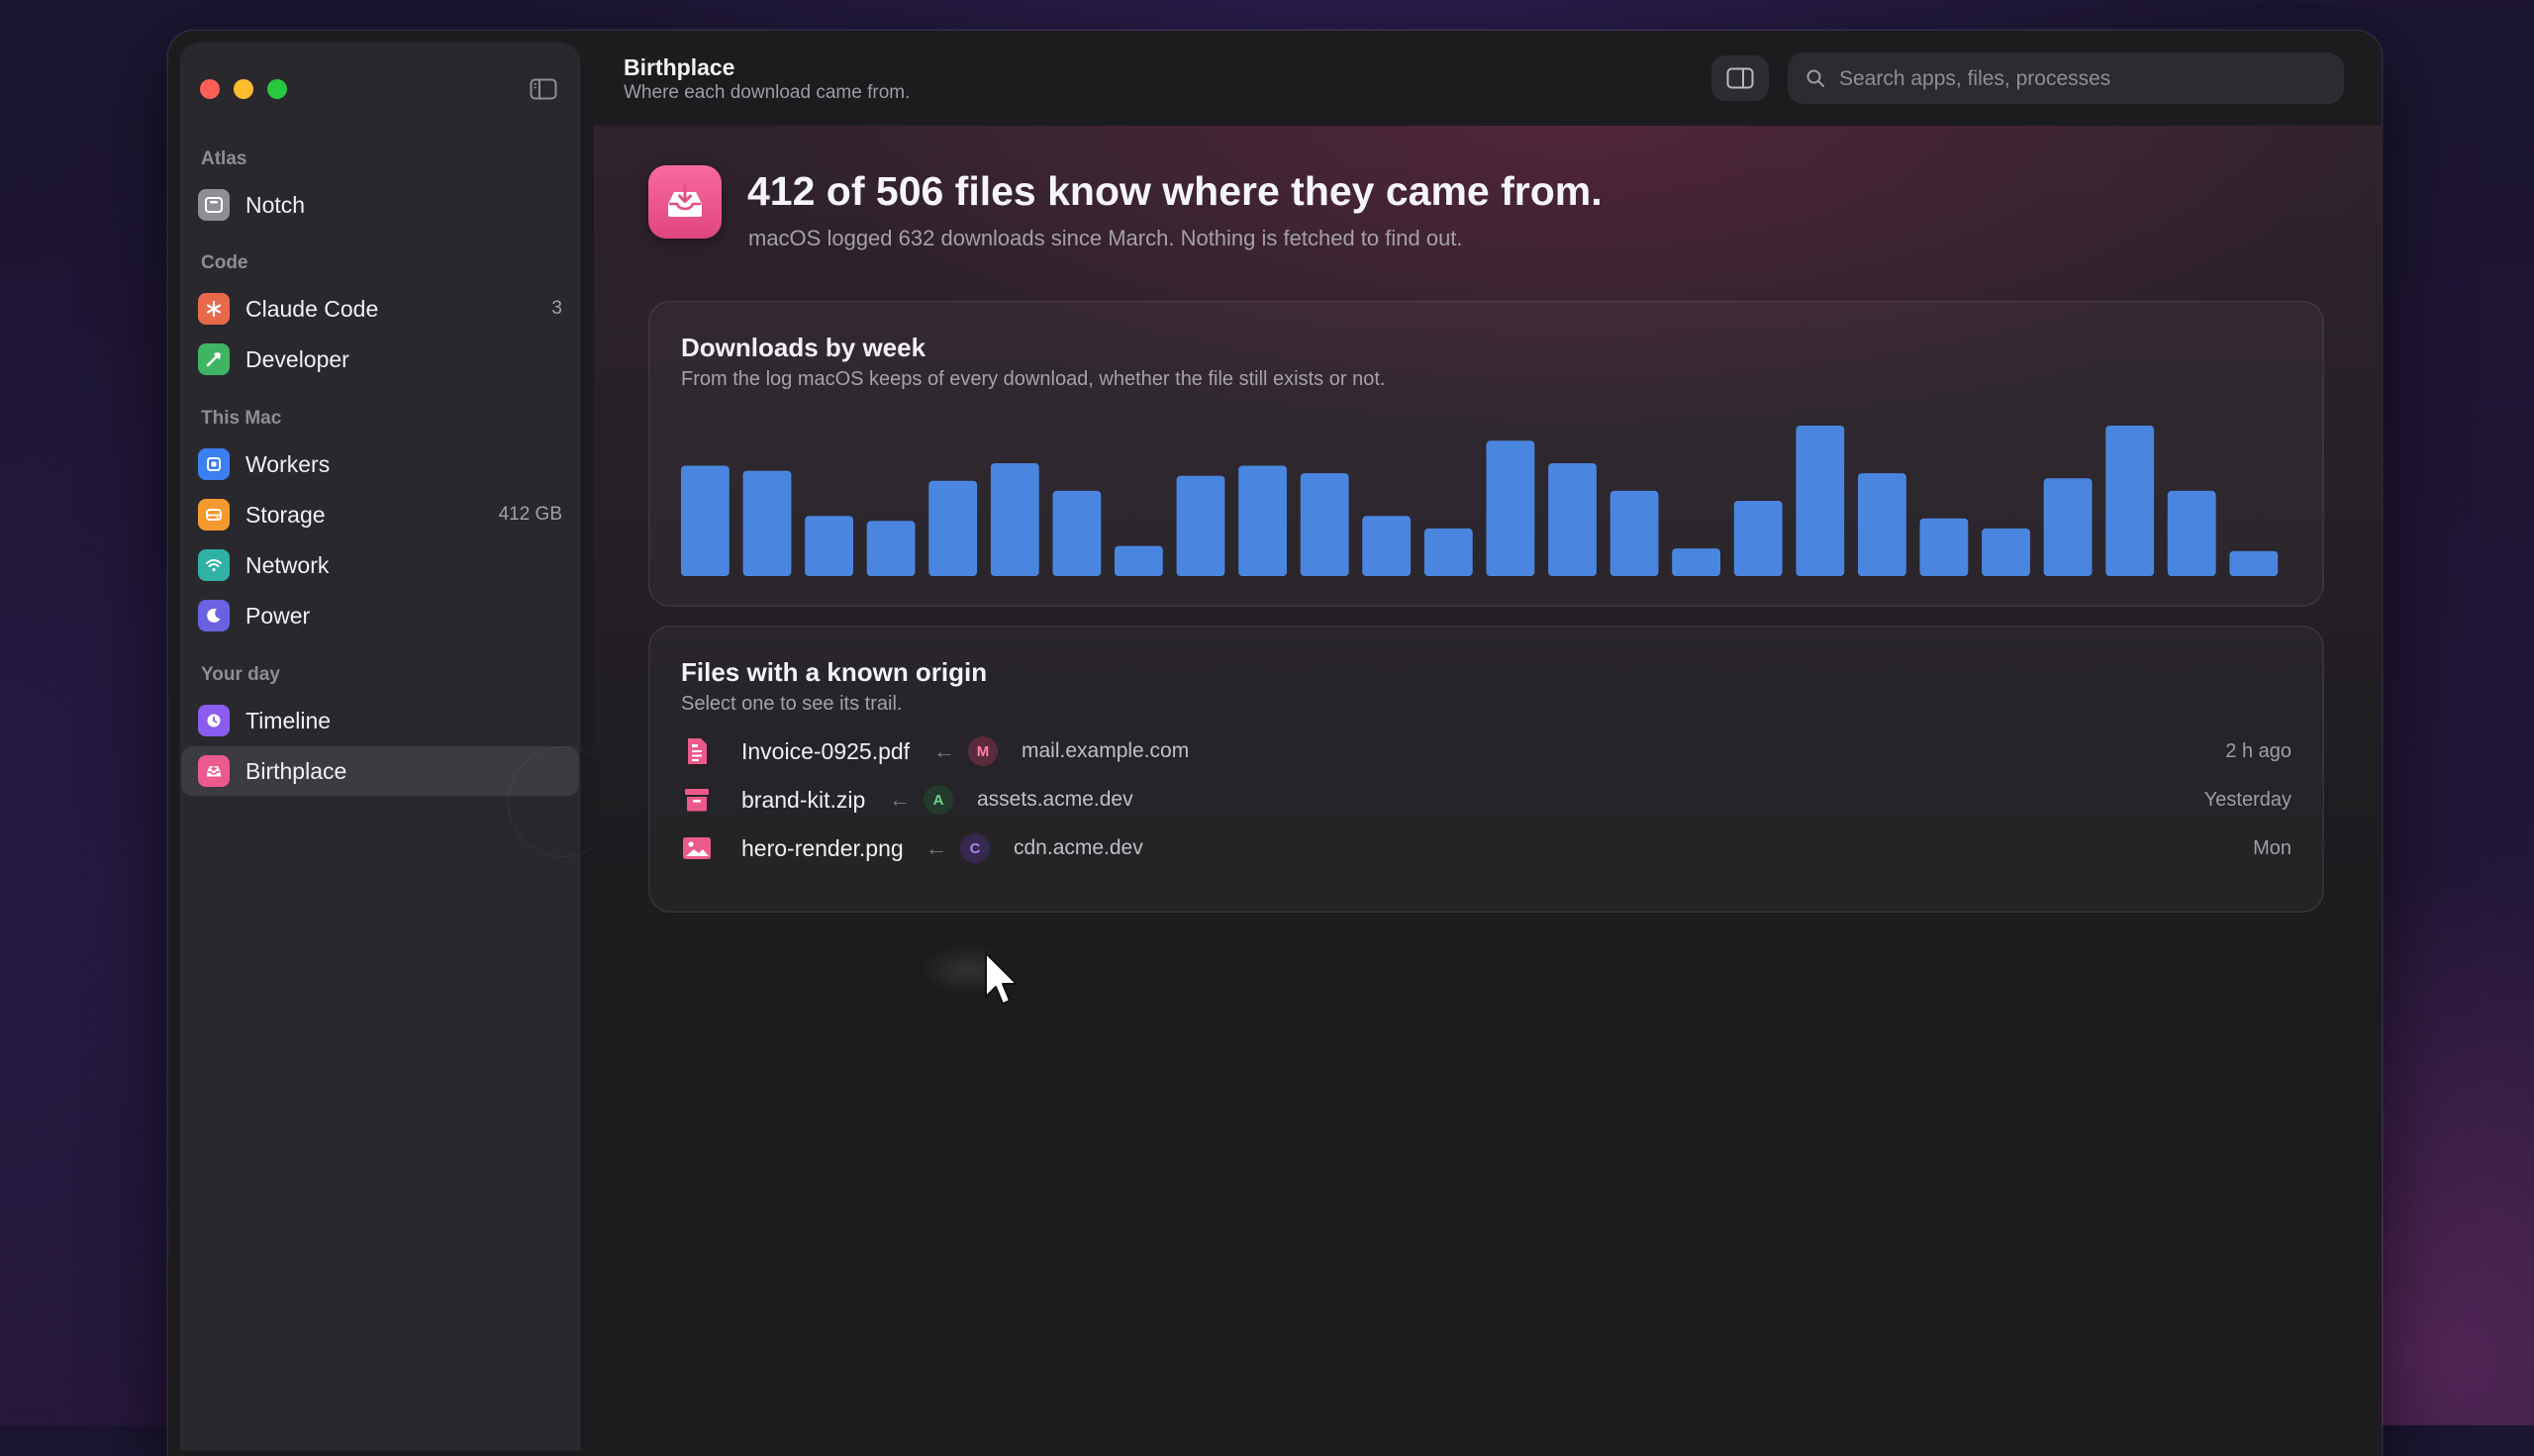  Describe the element at coordinates (210, 89) in the screenshot. I see `close-window-button` at that location.